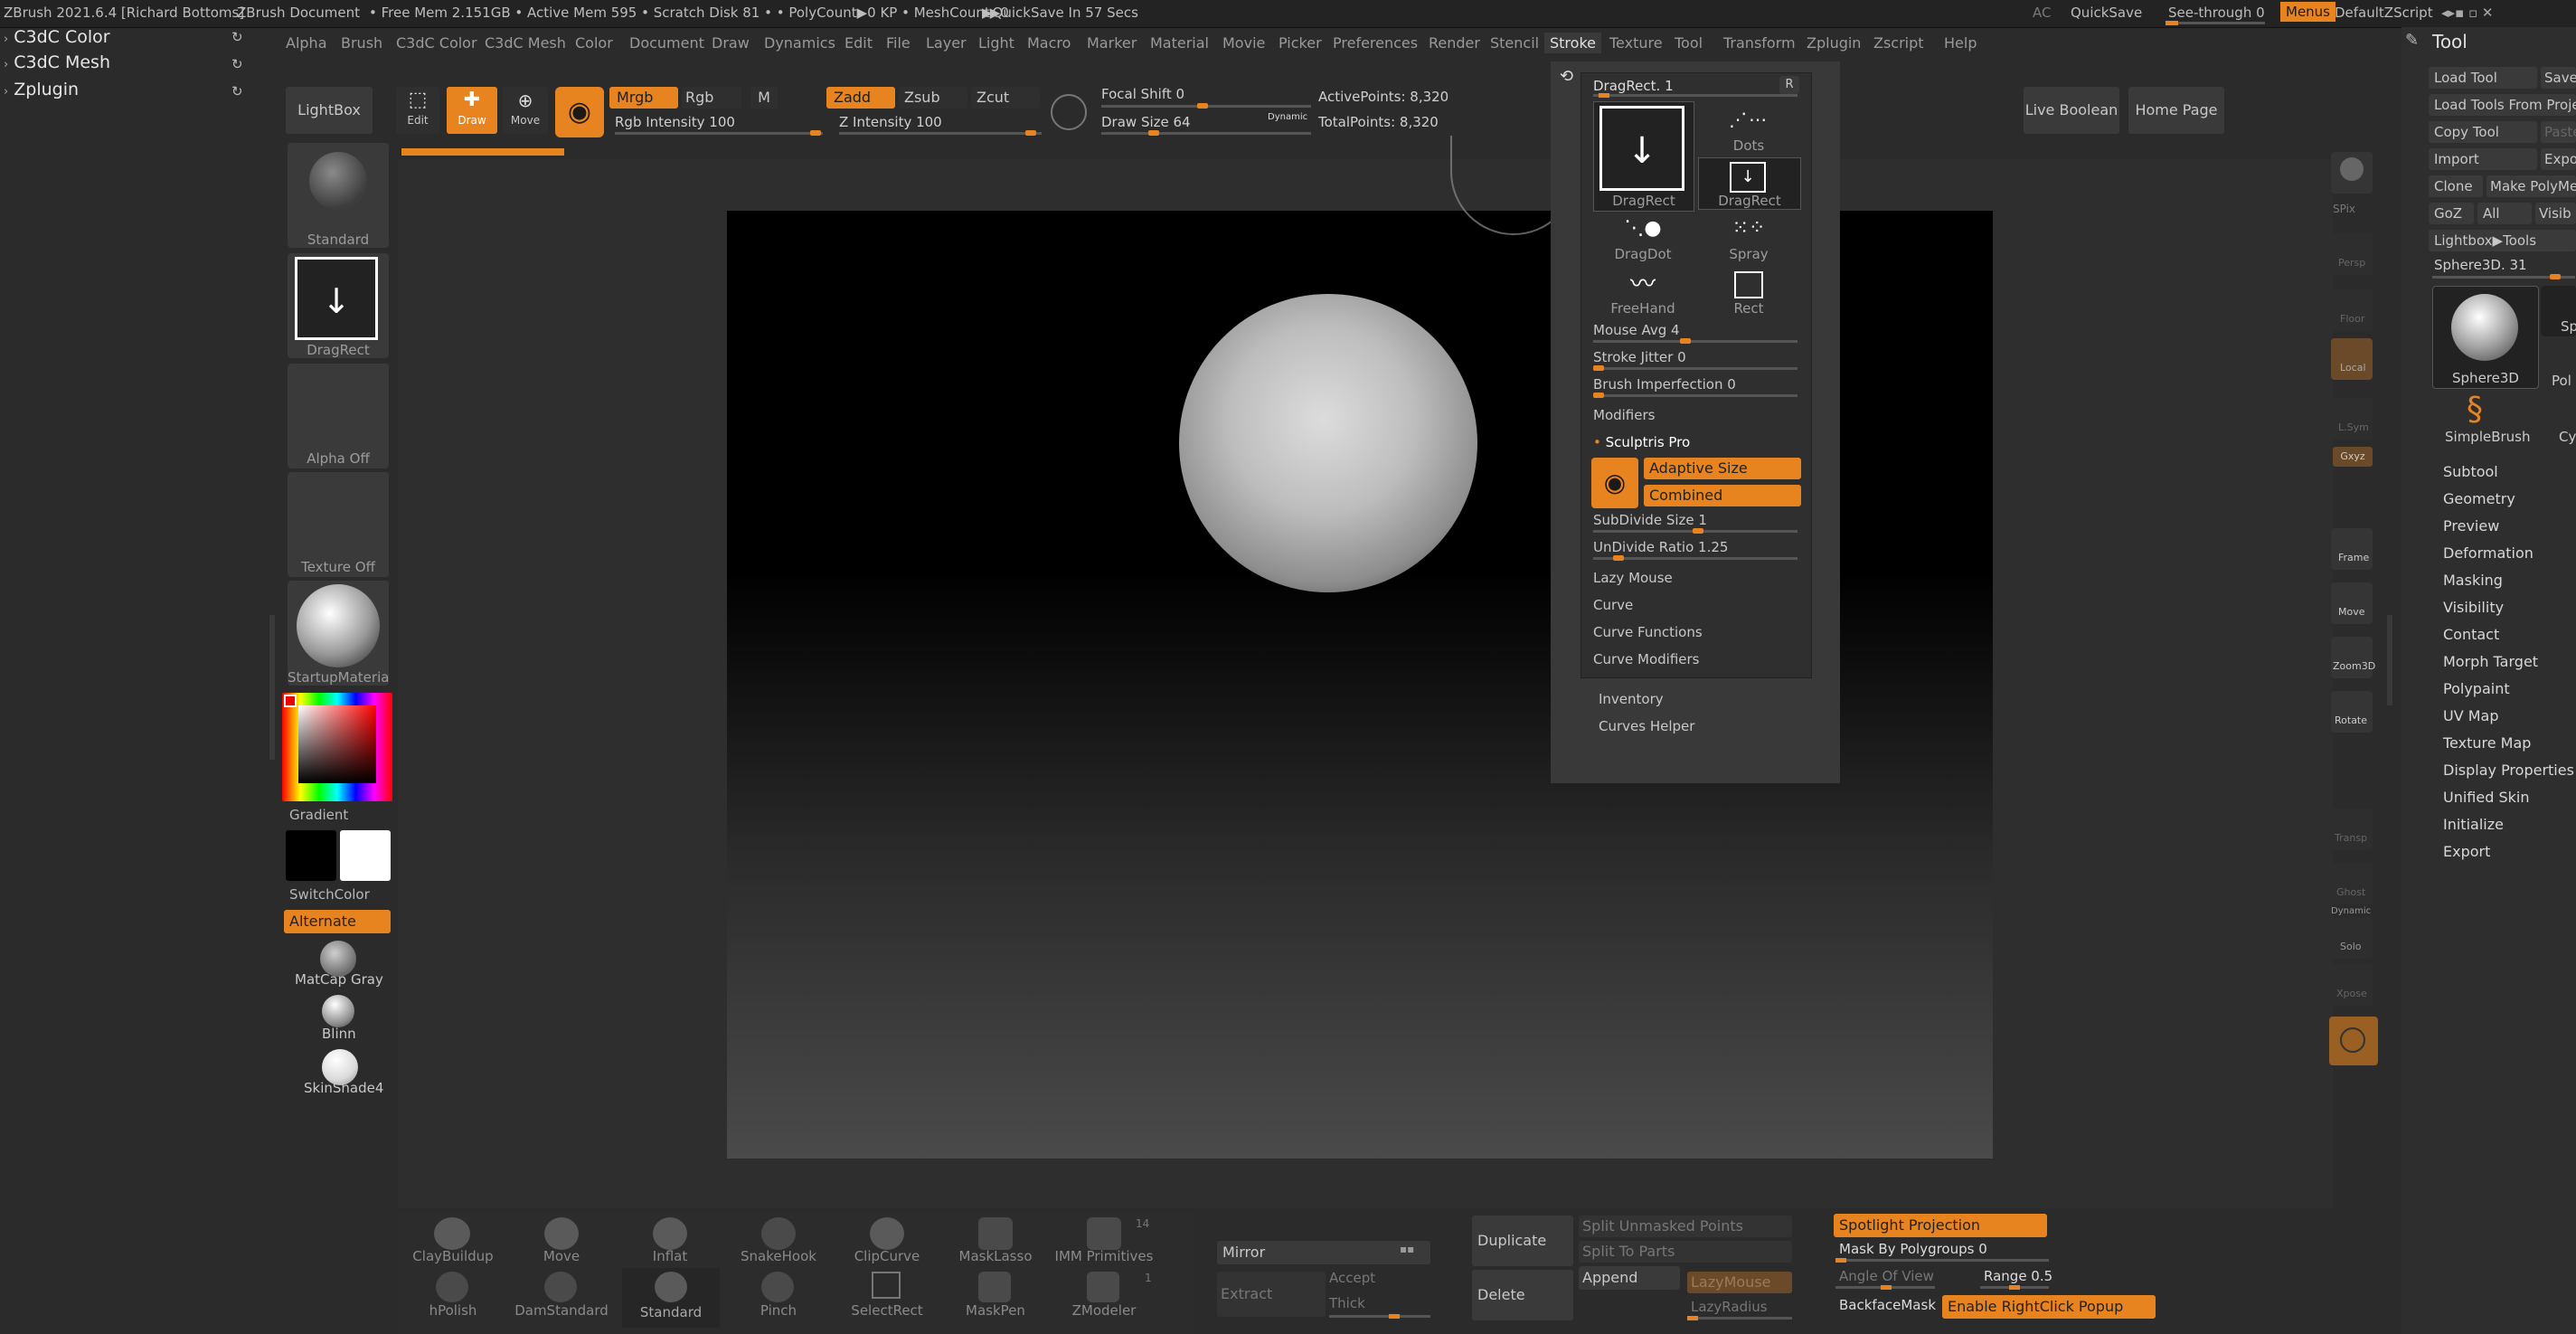  What do you see at coordinates (1695, 95) in the screenshot?
I see `stroke-slider-track` at bounding box center [1695, 95].